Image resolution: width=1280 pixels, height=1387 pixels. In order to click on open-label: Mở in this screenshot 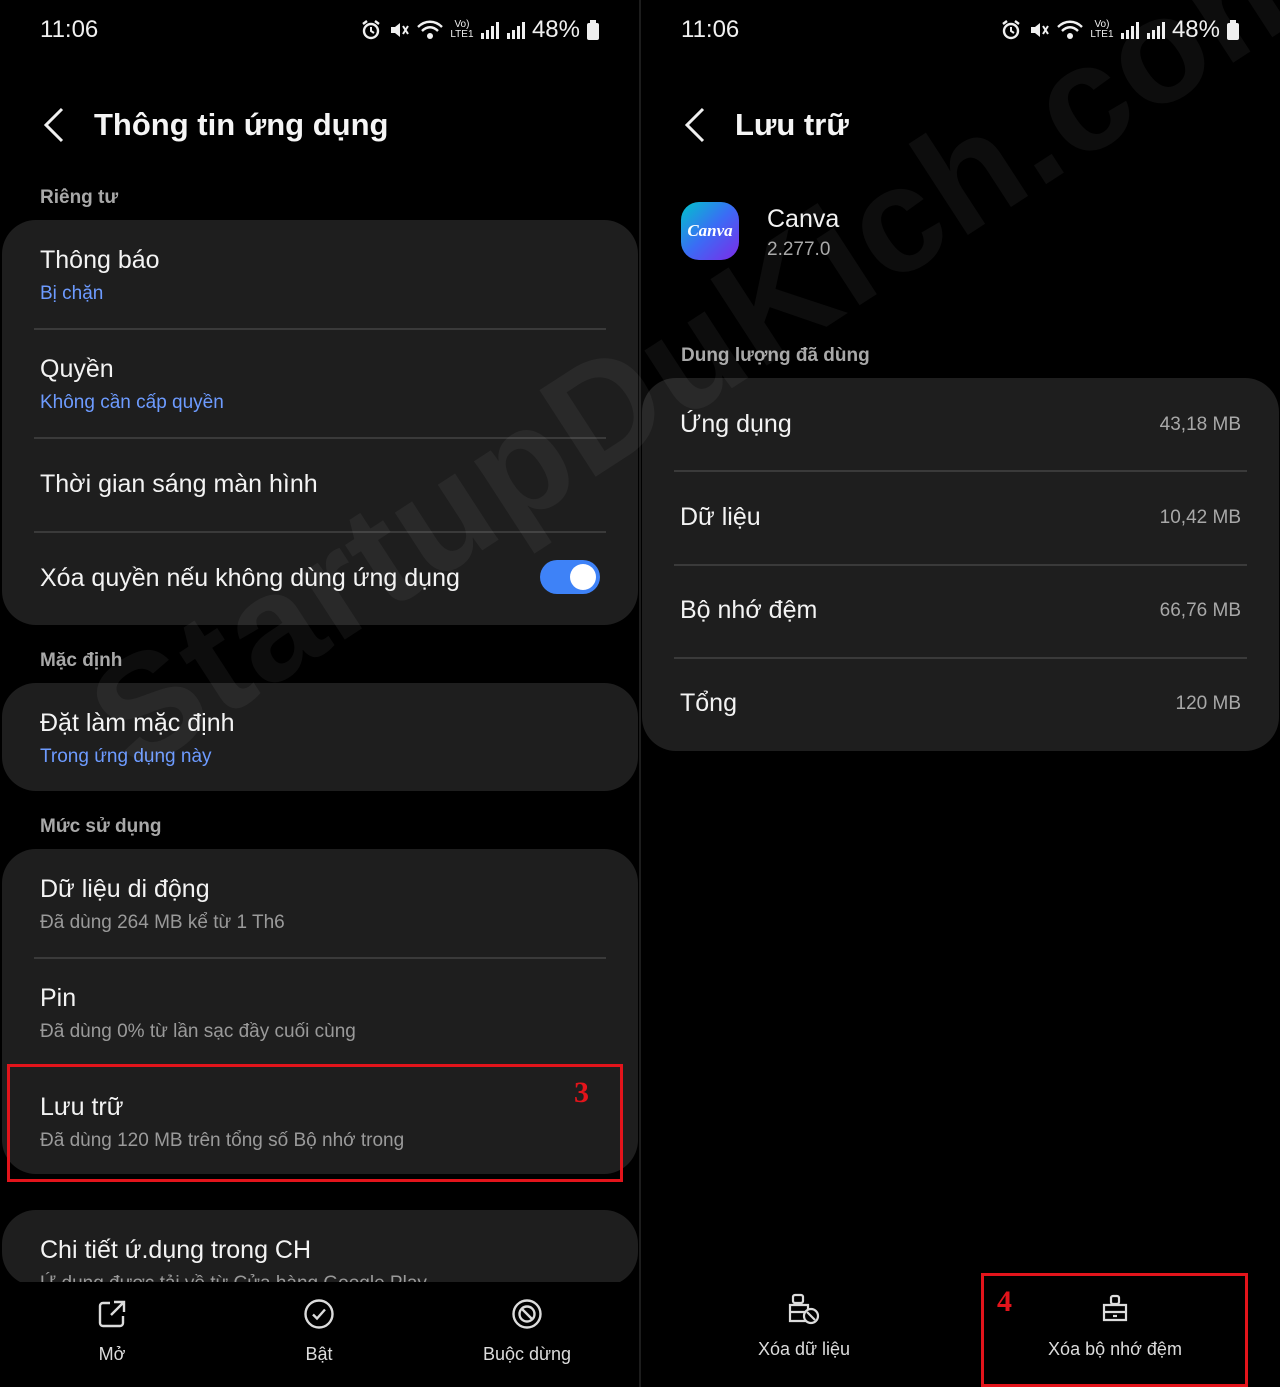, I will do `click(112, 1354)`.